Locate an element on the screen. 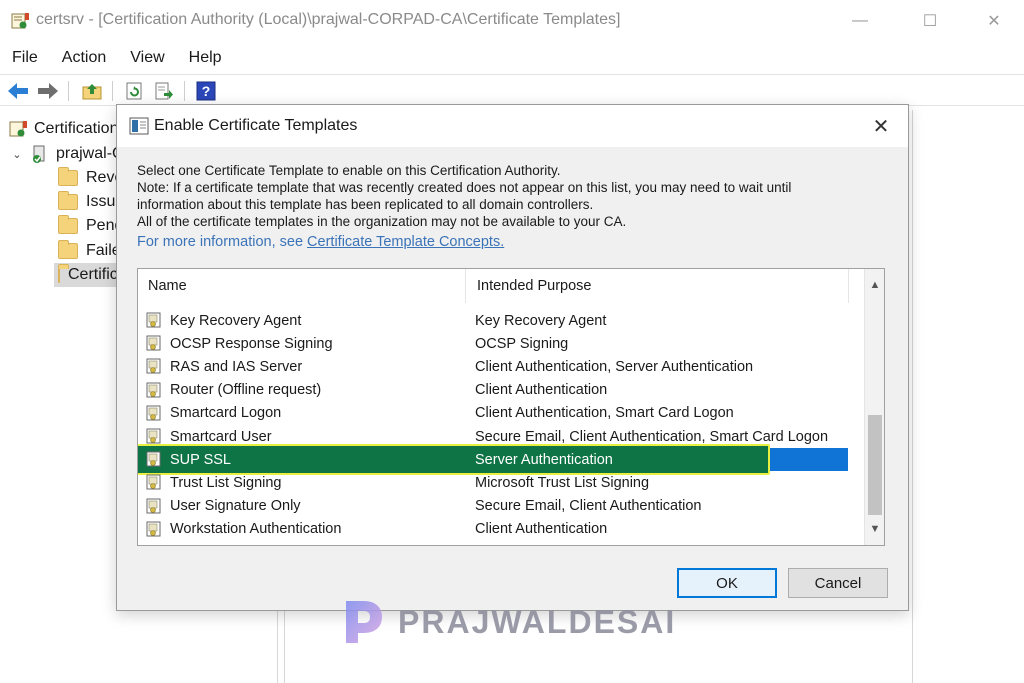 This screenshot has height=683, width=1024. folder-up-icon is located at coordinates (92, 92).